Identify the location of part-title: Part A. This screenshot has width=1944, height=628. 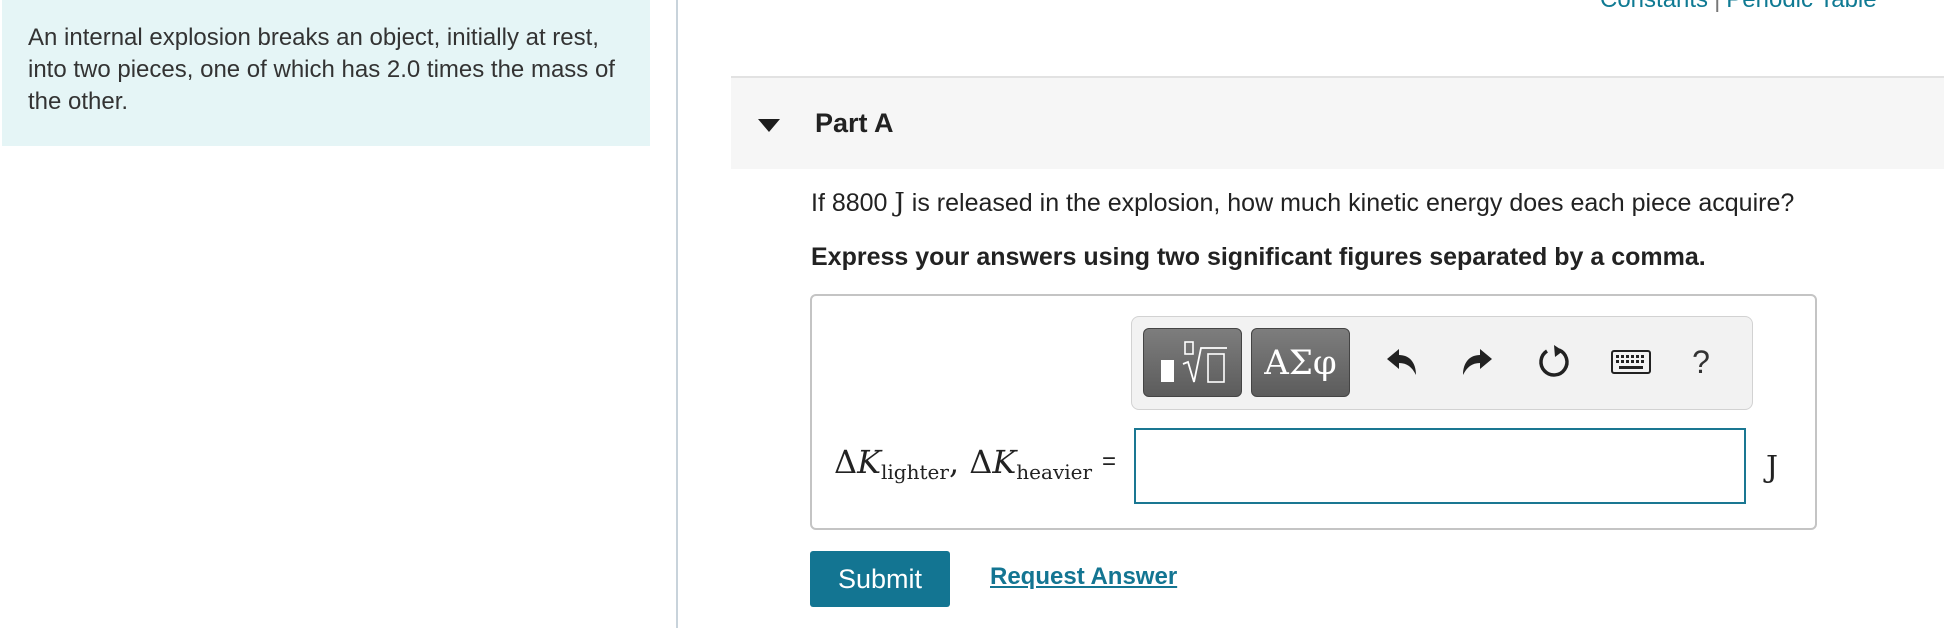
(854, 123).